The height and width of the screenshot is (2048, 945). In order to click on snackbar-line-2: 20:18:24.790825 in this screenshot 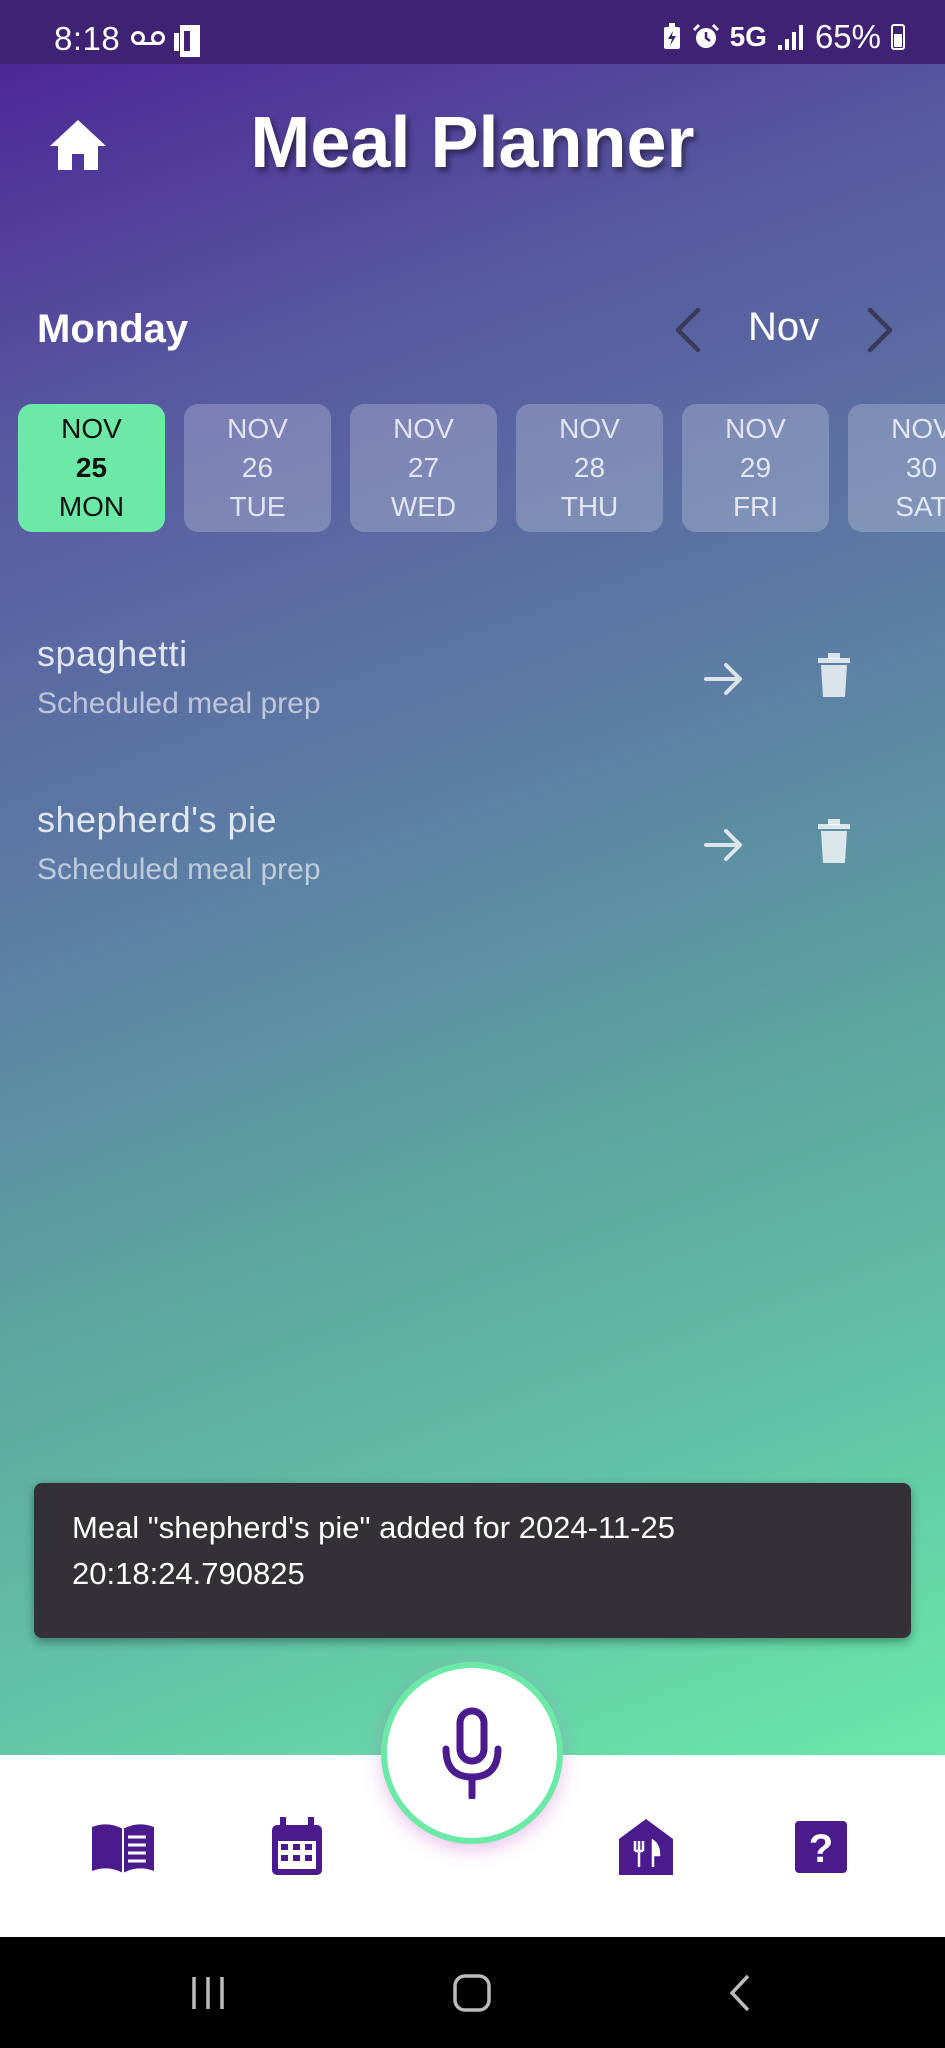, I will do `click(188, 1573)`.